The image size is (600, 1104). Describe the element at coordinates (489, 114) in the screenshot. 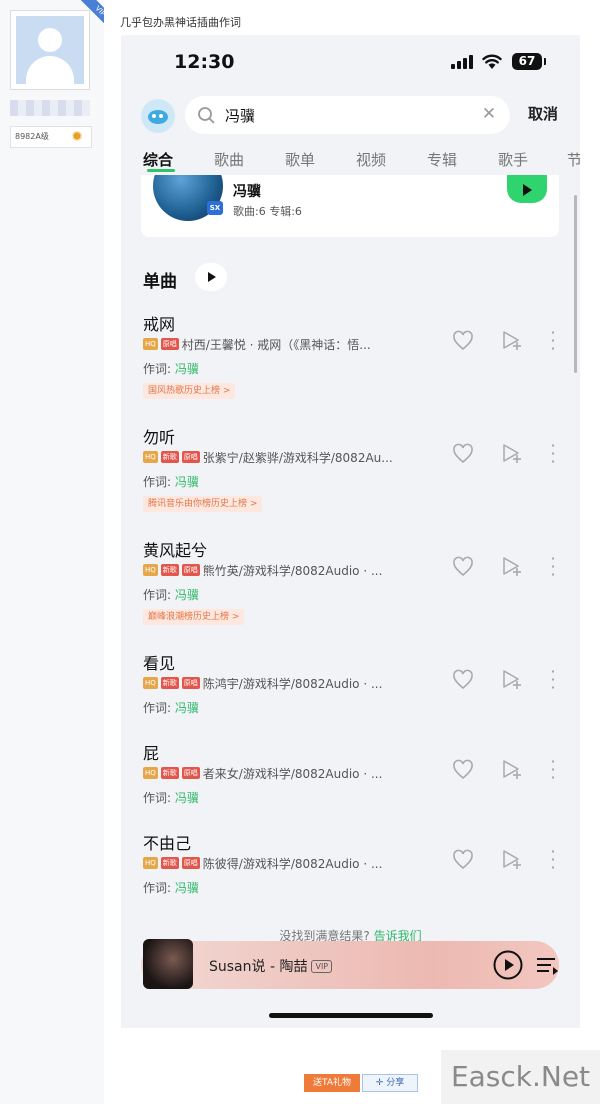

I see `clear-icon: ✕` at that location.